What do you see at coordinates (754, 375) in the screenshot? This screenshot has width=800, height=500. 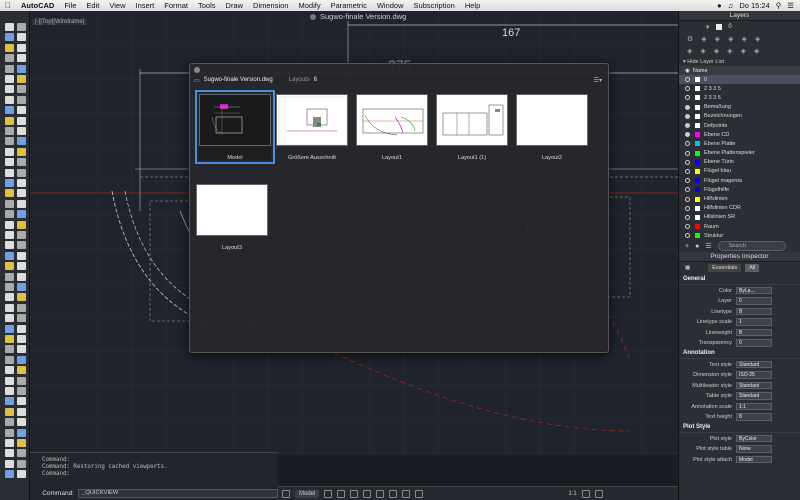 I see `property-value: ISO-25` at bounding box center [754, 375].